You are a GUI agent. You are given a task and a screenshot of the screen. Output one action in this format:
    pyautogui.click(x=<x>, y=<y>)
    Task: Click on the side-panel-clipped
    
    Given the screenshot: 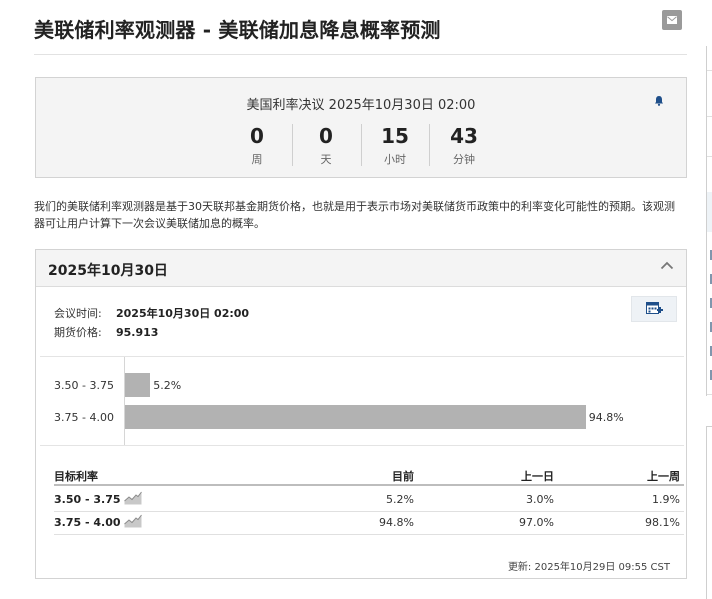 What is the action you would take?
    pyautogui.click(x=709, y=221)
    